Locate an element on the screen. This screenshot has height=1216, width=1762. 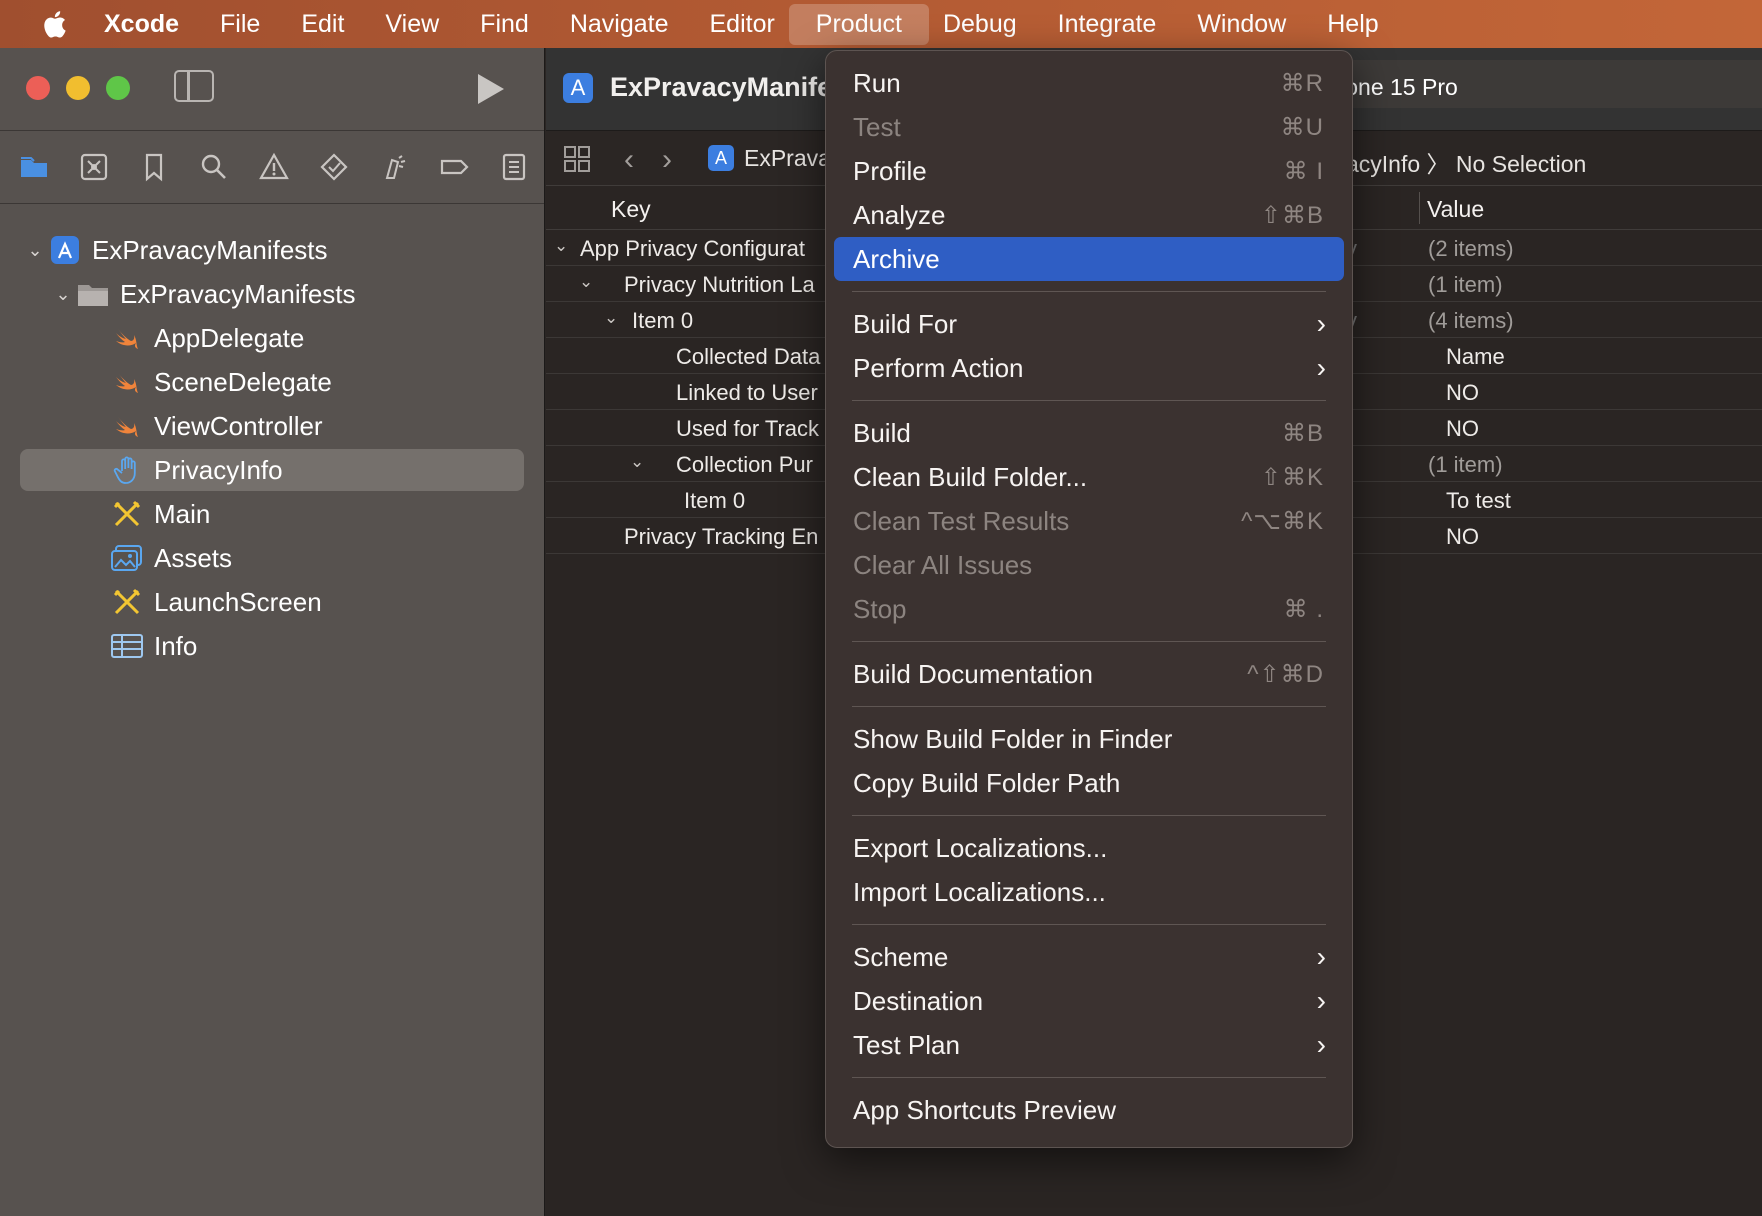
menu-item-copy-build-folder-path: Copy Build Folder Path is located at coordinates (1089, 783).